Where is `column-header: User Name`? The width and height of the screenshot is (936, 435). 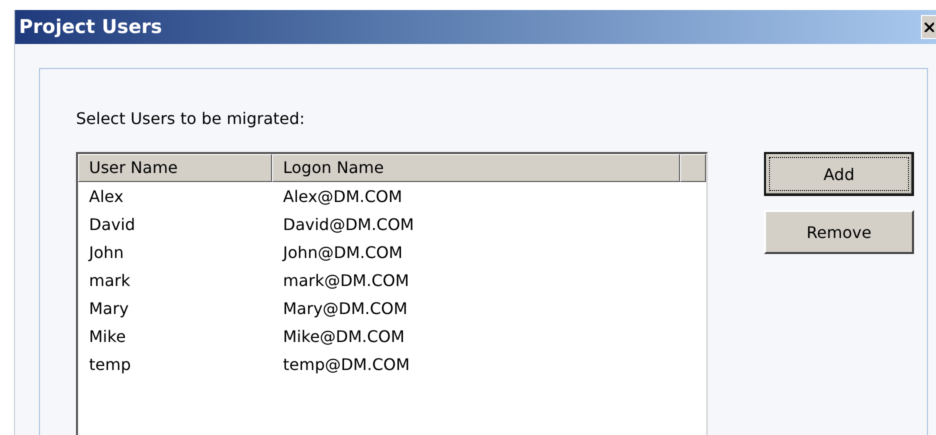 column-header: User Name is located at coordinates (175, 168).